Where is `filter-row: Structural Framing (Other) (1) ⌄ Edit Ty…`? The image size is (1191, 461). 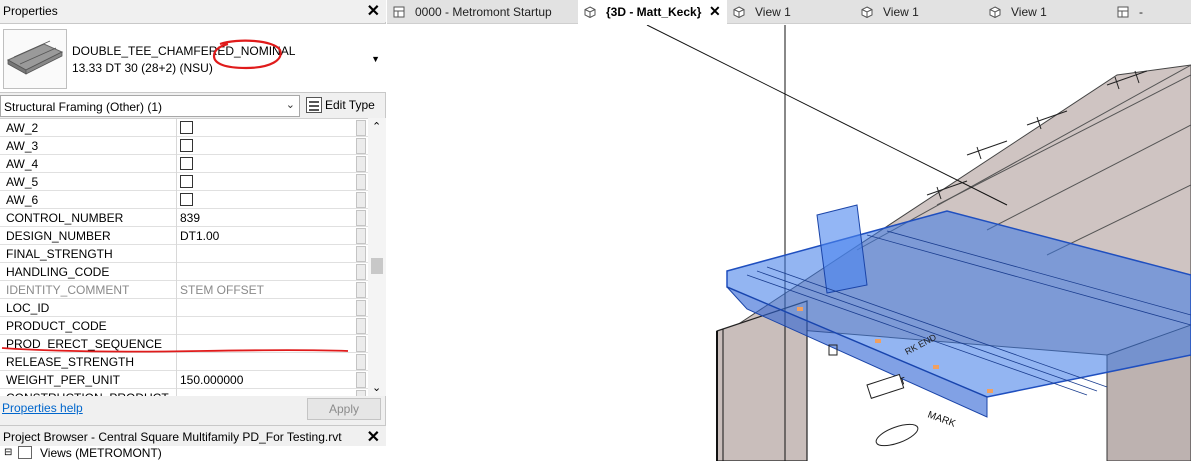 filter-row: Structural Framing (Other) (1) ⌄ Edit Ty… is located at coordinates (193, 106).